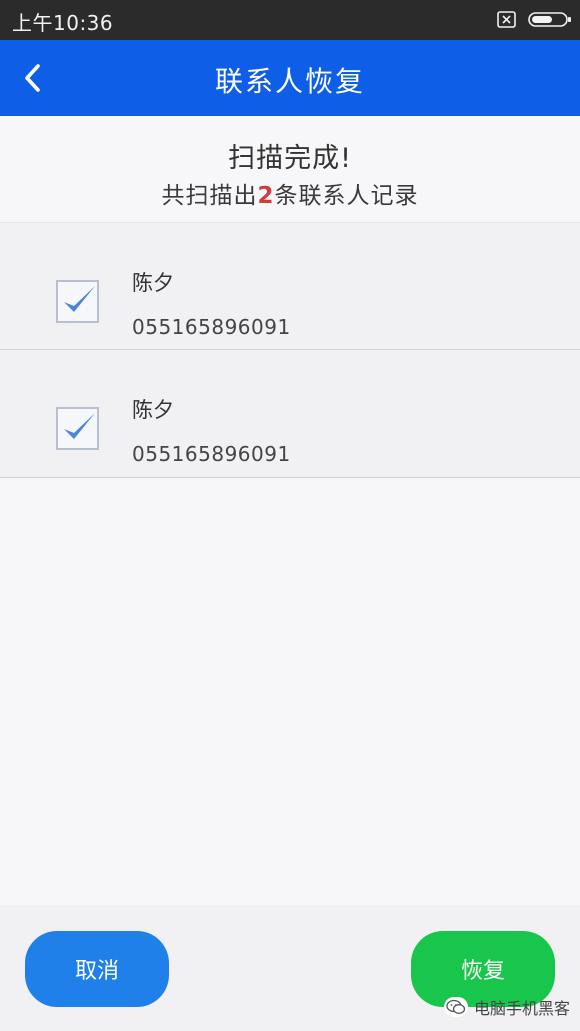 Image resolution: width=580 pixels, height=1031 pixels. I want to click on scan-count-text: 共扫描出2条联系人记录, so click(290, 193).